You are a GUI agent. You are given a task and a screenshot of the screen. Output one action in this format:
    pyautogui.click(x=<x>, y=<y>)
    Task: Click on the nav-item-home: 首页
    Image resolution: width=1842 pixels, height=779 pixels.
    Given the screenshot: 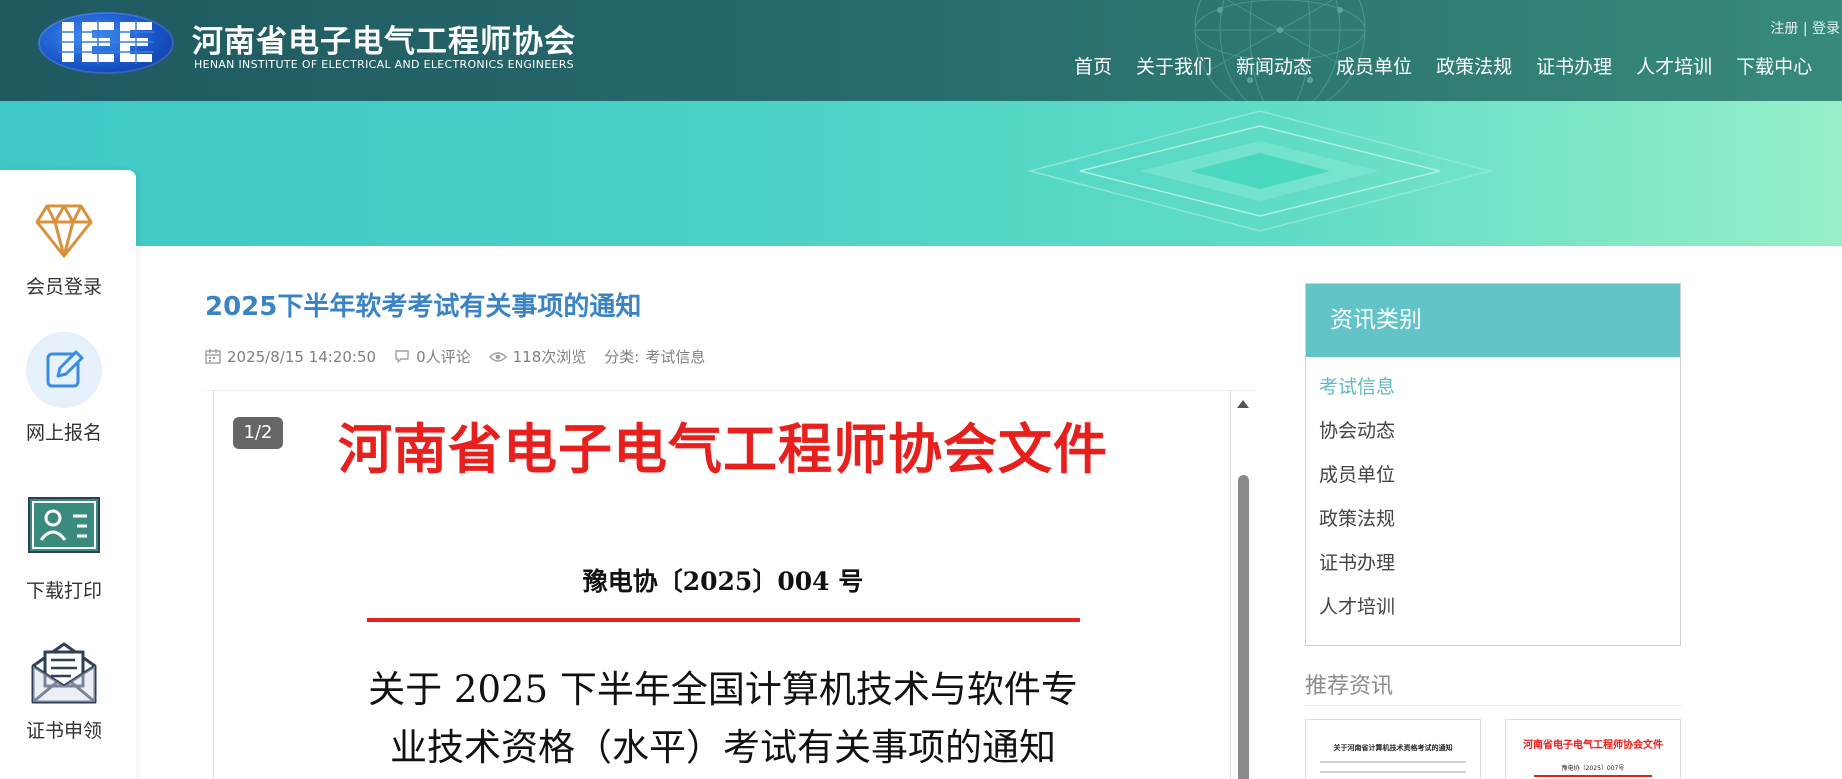 What is the action you would take?
    pyautogui.click(x=1093, y=67)
    